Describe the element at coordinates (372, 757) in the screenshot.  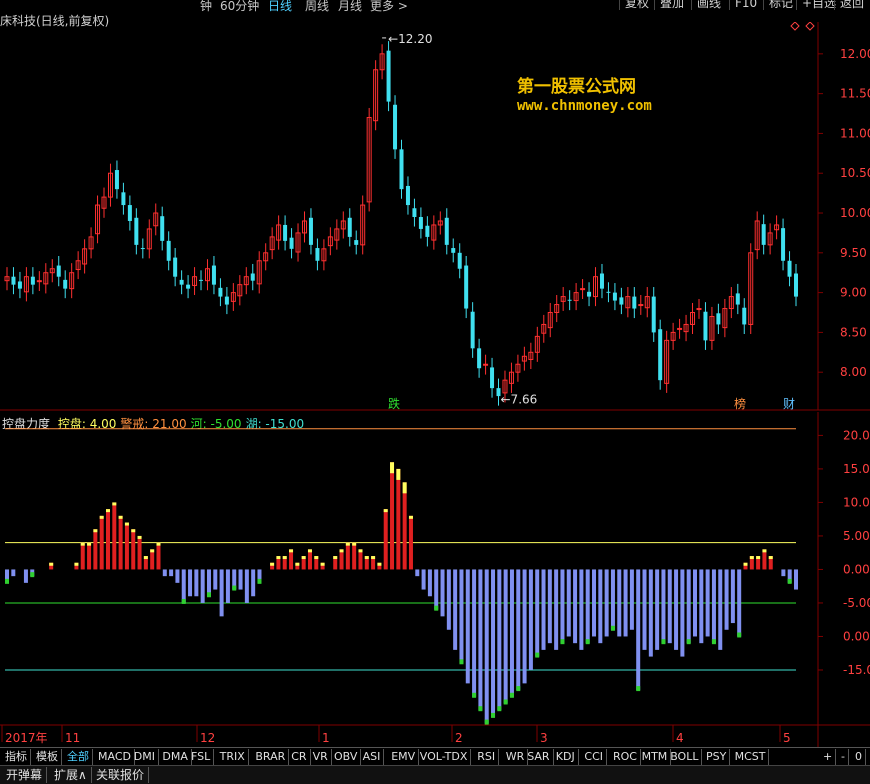
I see `indicator-tab: ASI` at that location.